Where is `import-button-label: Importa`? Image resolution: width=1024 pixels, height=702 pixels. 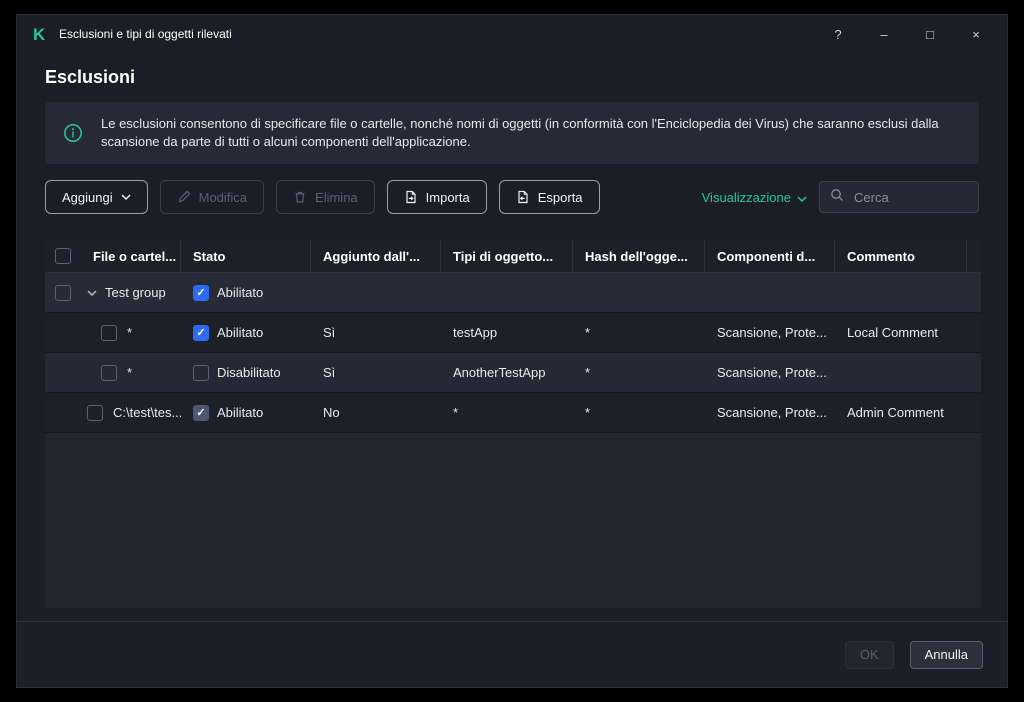
import-button-label: Importa is located at coordinates (447, 197).